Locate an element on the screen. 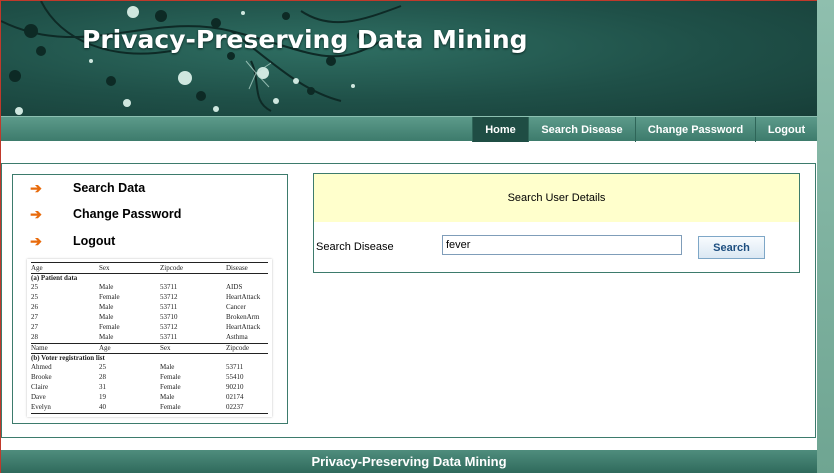 Image resolution: width=834 pixels, height=473 pixels. table-cell: 02237 is located at coordinates (235, 407).